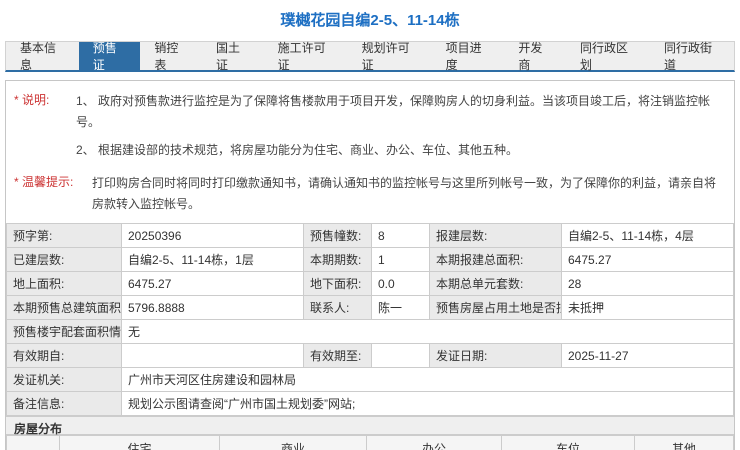 The image size is (740, 450). I want to click on dist-col-office: 办公, so click(434, 442).